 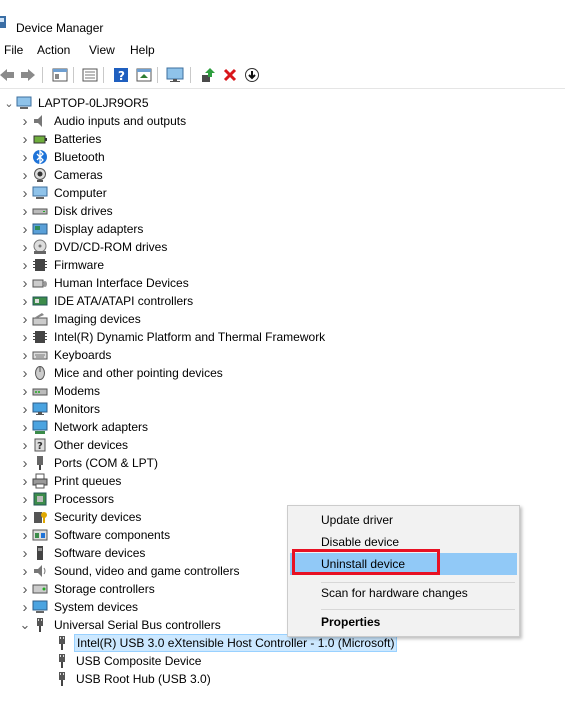 What do you see at coordinates (403, 520) in the screenshot?
I see `menu-update-driver: Update driver` at bounding box center [403, 520].